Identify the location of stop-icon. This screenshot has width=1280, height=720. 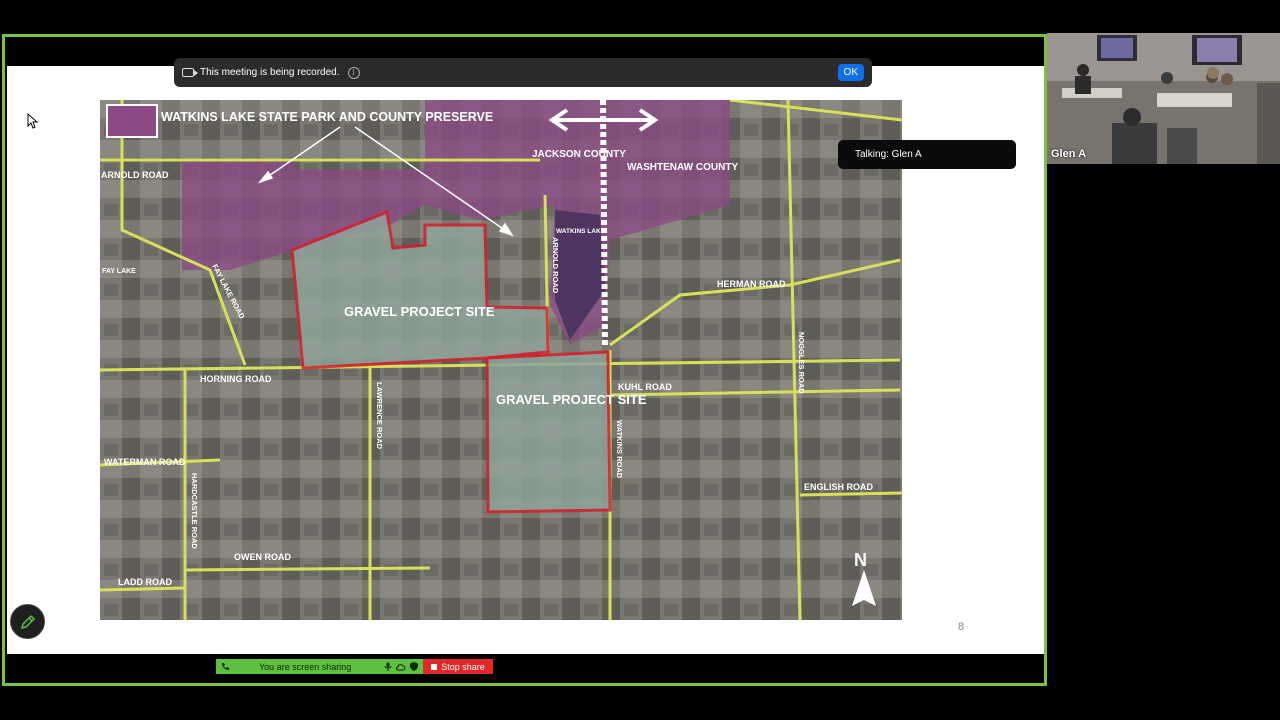
(434, 666).